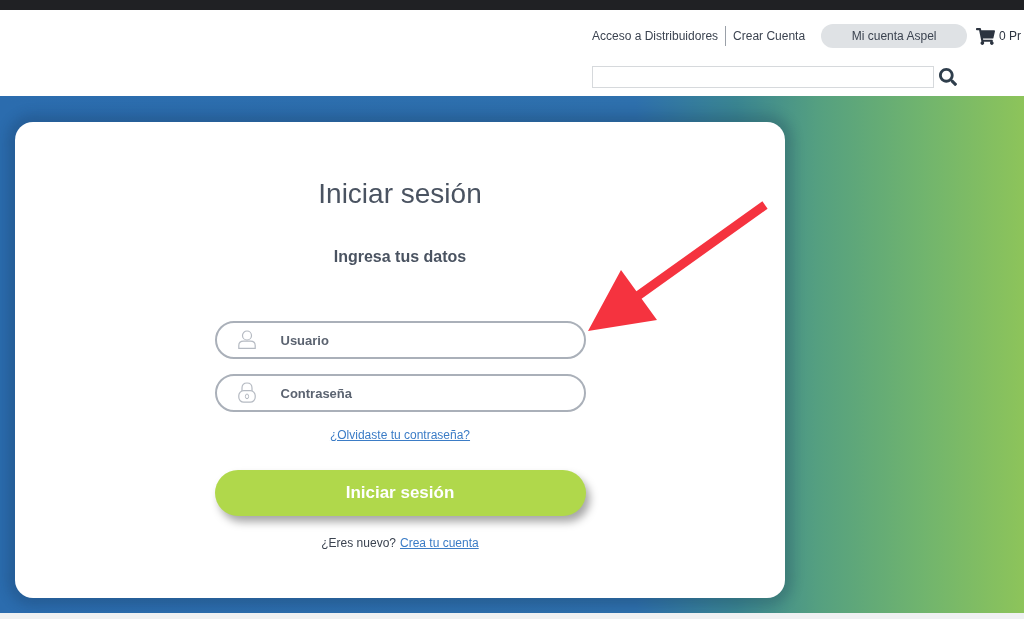 The height and width of the screenshot is (619, 1024). Describe the element at coordinates (439, 543) in the screenshot. I see `create-account-link: Crea tu cuenta` at that location.